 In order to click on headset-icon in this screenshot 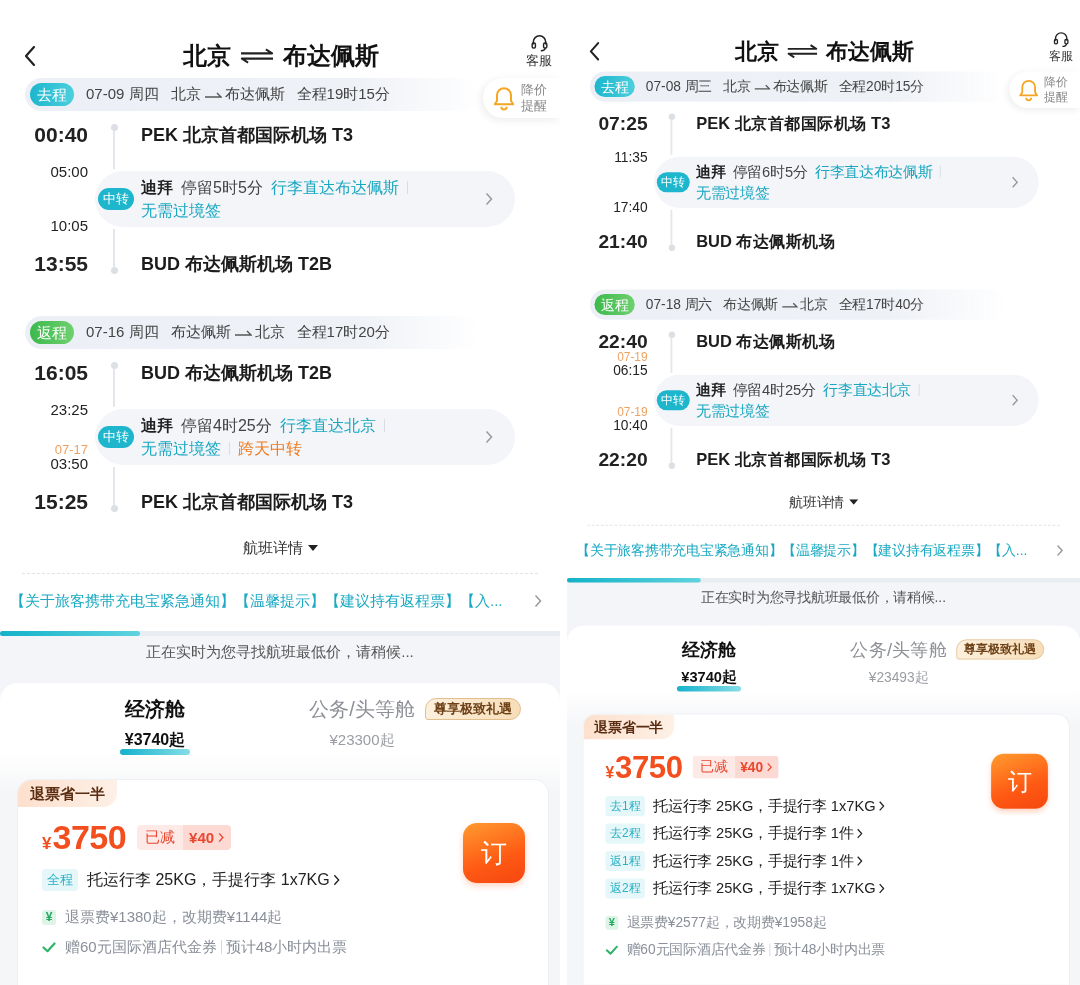, I will do `click(1061, 39)`.